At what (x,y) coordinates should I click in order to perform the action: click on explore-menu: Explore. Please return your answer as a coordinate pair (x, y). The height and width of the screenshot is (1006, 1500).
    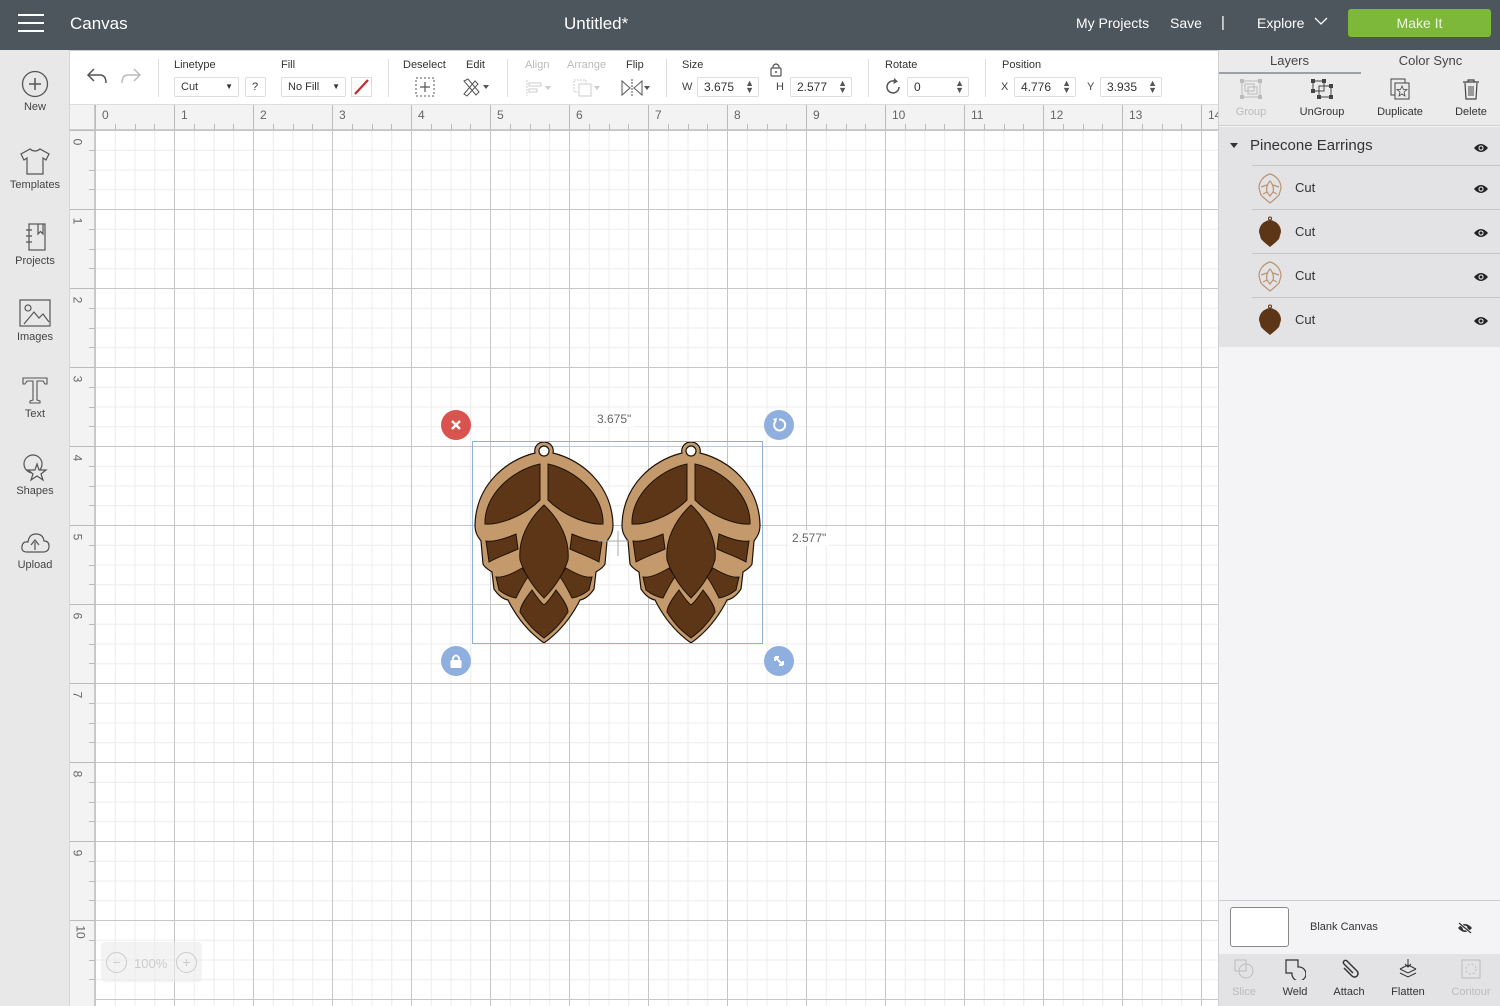
    Looking at the image, I should click on (1280, 23).